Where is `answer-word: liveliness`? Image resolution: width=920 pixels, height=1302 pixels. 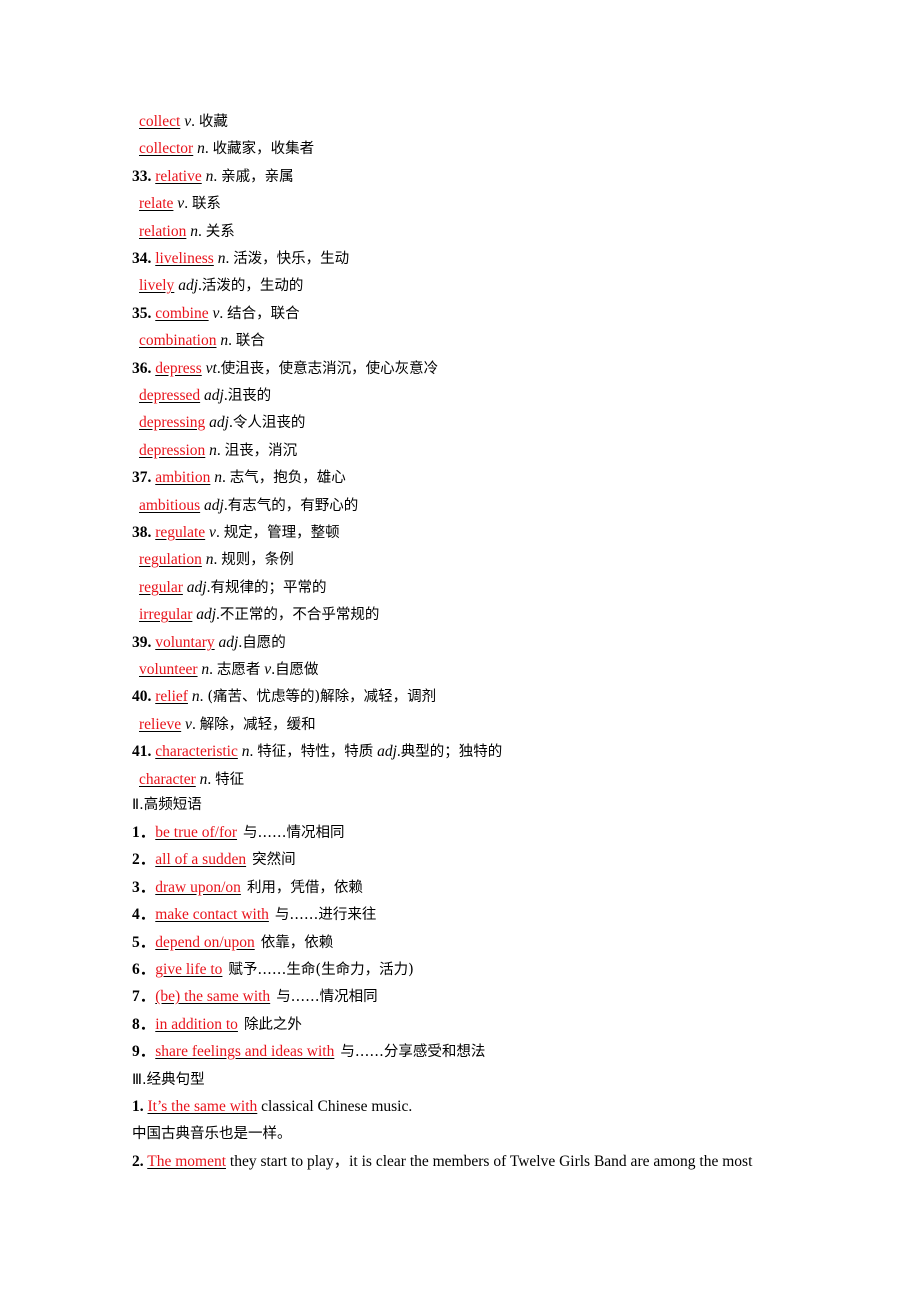 answer-word: liveliness is located at coordinates (184, 258).